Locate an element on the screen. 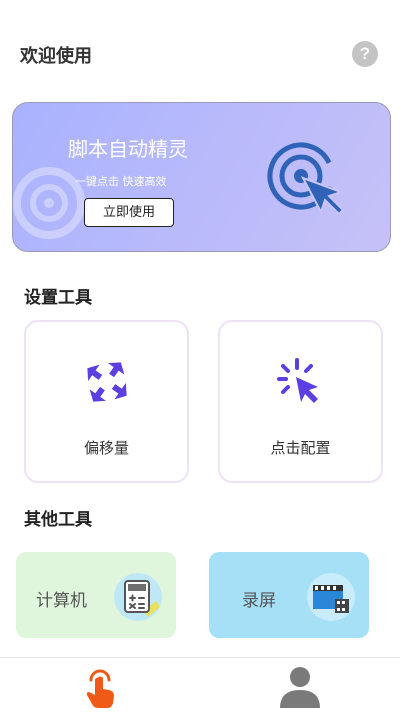 This screenshot has height=712, width=400. other-tools-title: 其他工具 is located at coordinates (58, 520).